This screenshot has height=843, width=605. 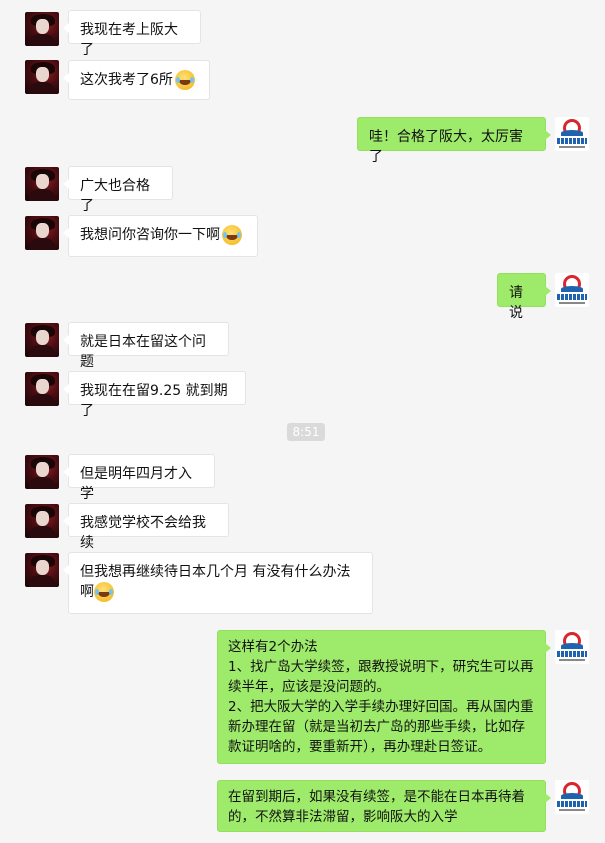 What do you see at coordinates (143, 533) in the screenshot?
I see `message-text: 我感觉学校不会给我续` at bounding box center [143, 533].